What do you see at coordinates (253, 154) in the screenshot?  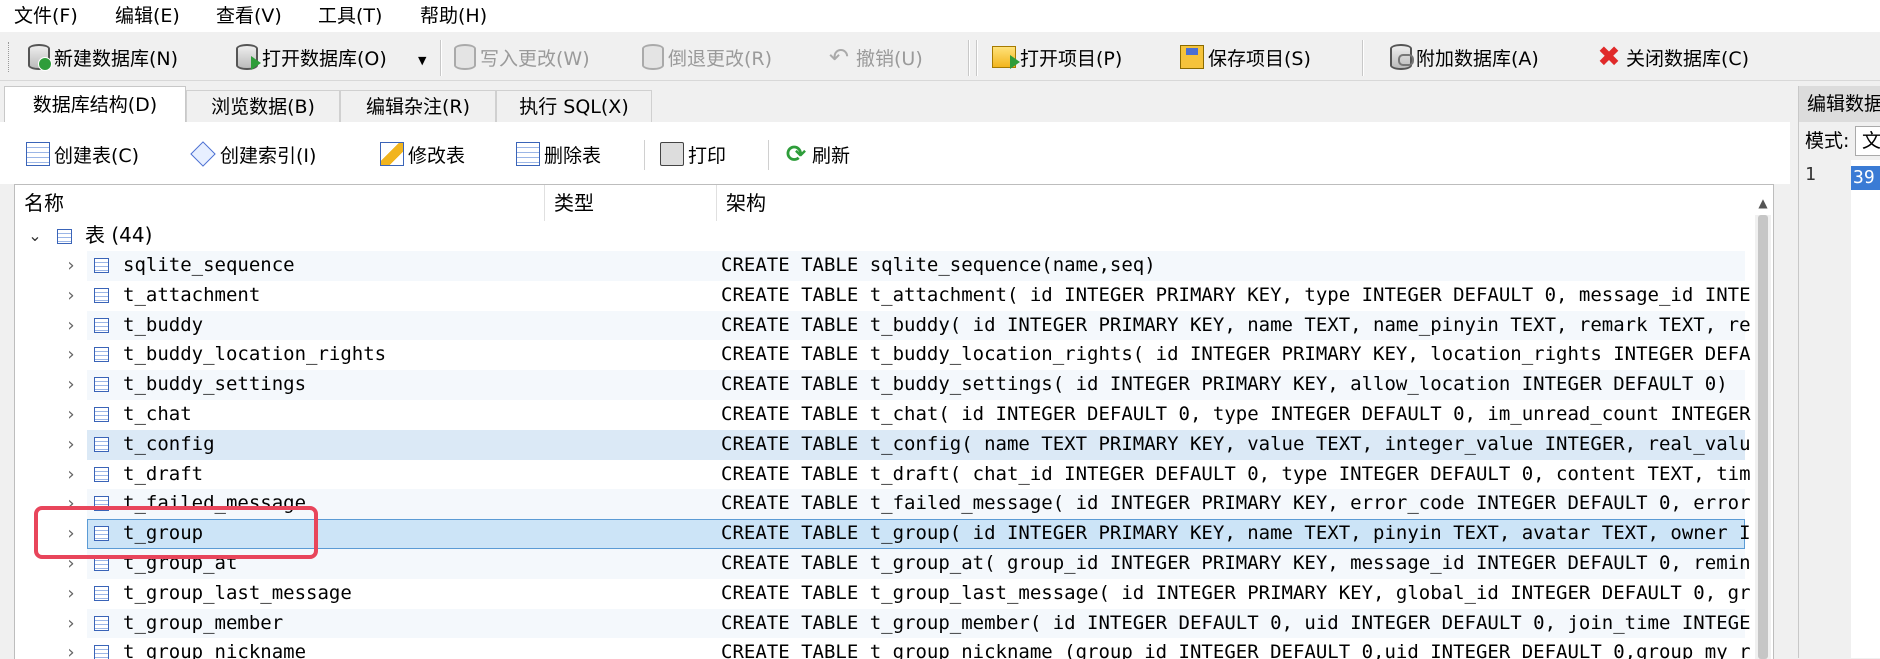 I see `create-index-button: 创建索引(I)` at bounding box center [253, 154].